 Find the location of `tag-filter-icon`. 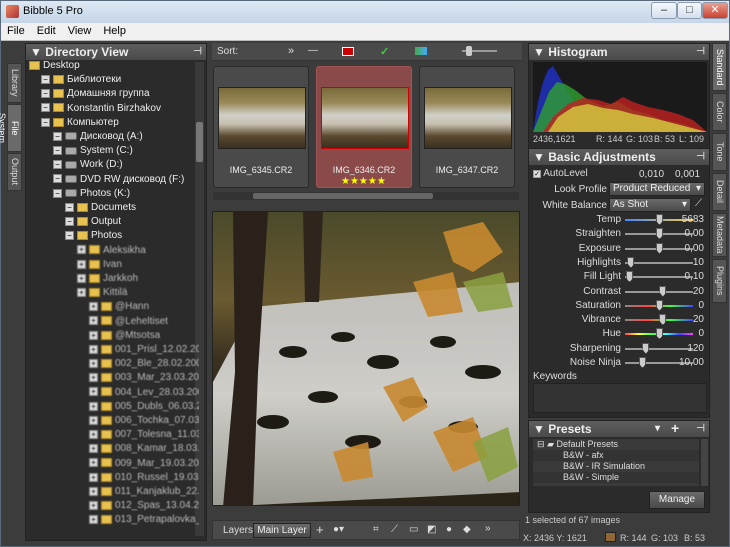

tag-filter-icon is located at coordinates (421, 51).